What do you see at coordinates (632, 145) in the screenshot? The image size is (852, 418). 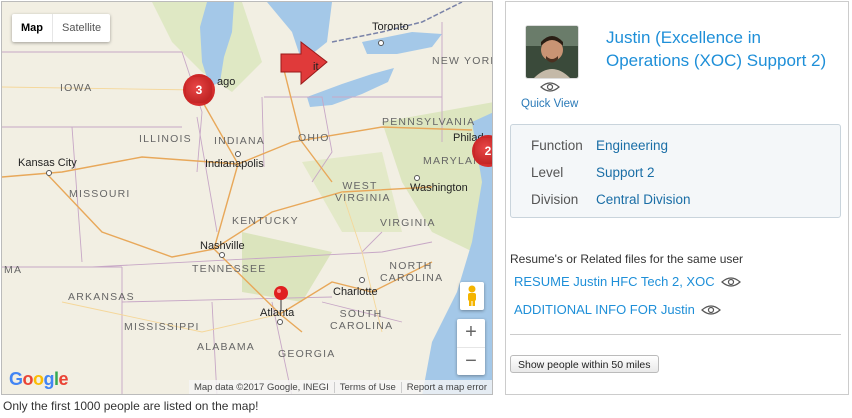 I see `detail-value: Engineering` at bounding box center [632, 145].